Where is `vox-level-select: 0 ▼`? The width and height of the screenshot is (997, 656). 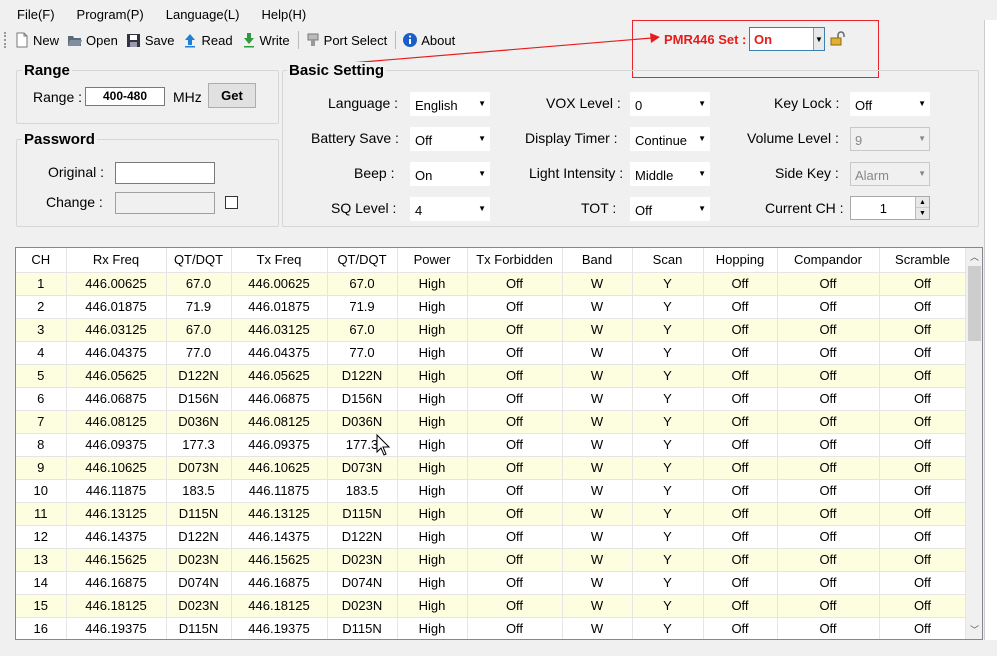 vox-level-select: 0 ▼ is located at coordinates (670, 104).